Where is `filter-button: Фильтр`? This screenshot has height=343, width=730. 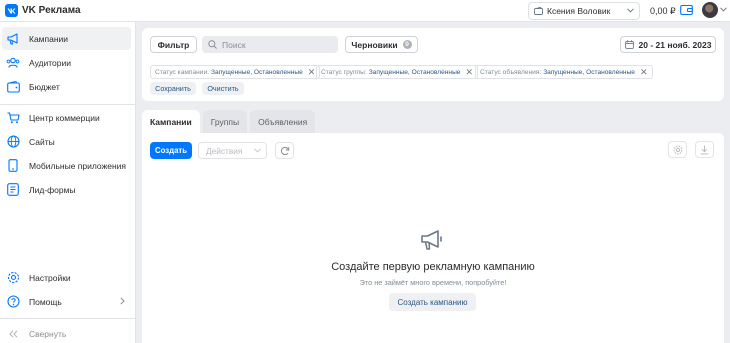
filter-button: Фильтр is located at coordinates (173, 44).